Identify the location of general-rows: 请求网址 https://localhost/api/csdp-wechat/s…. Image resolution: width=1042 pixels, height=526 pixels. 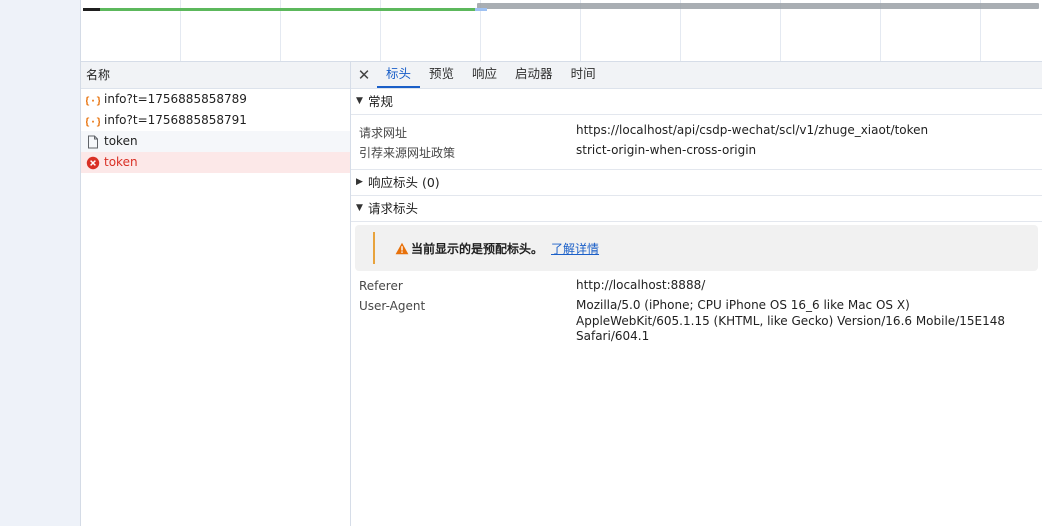
(696, 142).